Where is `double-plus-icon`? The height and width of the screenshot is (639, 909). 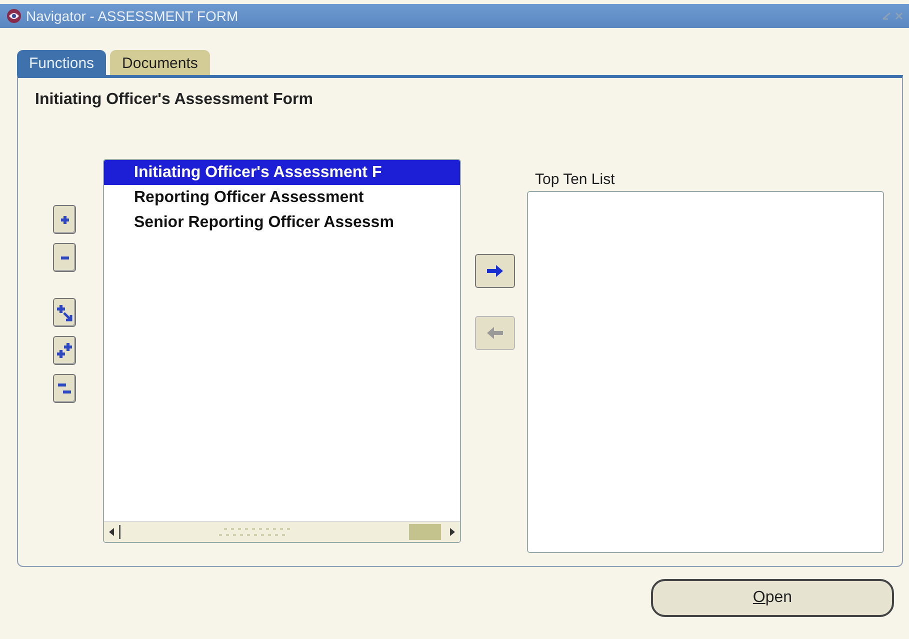 double-plus-icon is located at coordinates (65, 350).